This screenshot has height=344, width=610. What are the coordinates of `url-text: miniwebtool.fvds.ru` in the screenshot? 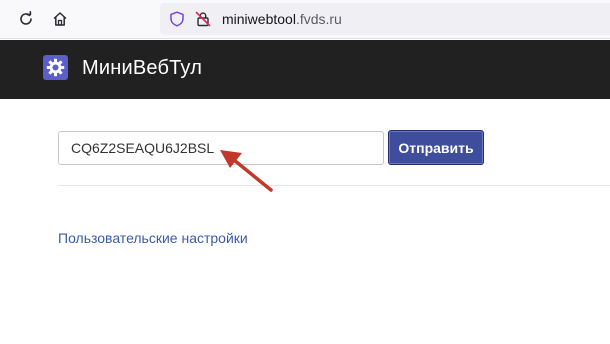 It's located at (282, 19).